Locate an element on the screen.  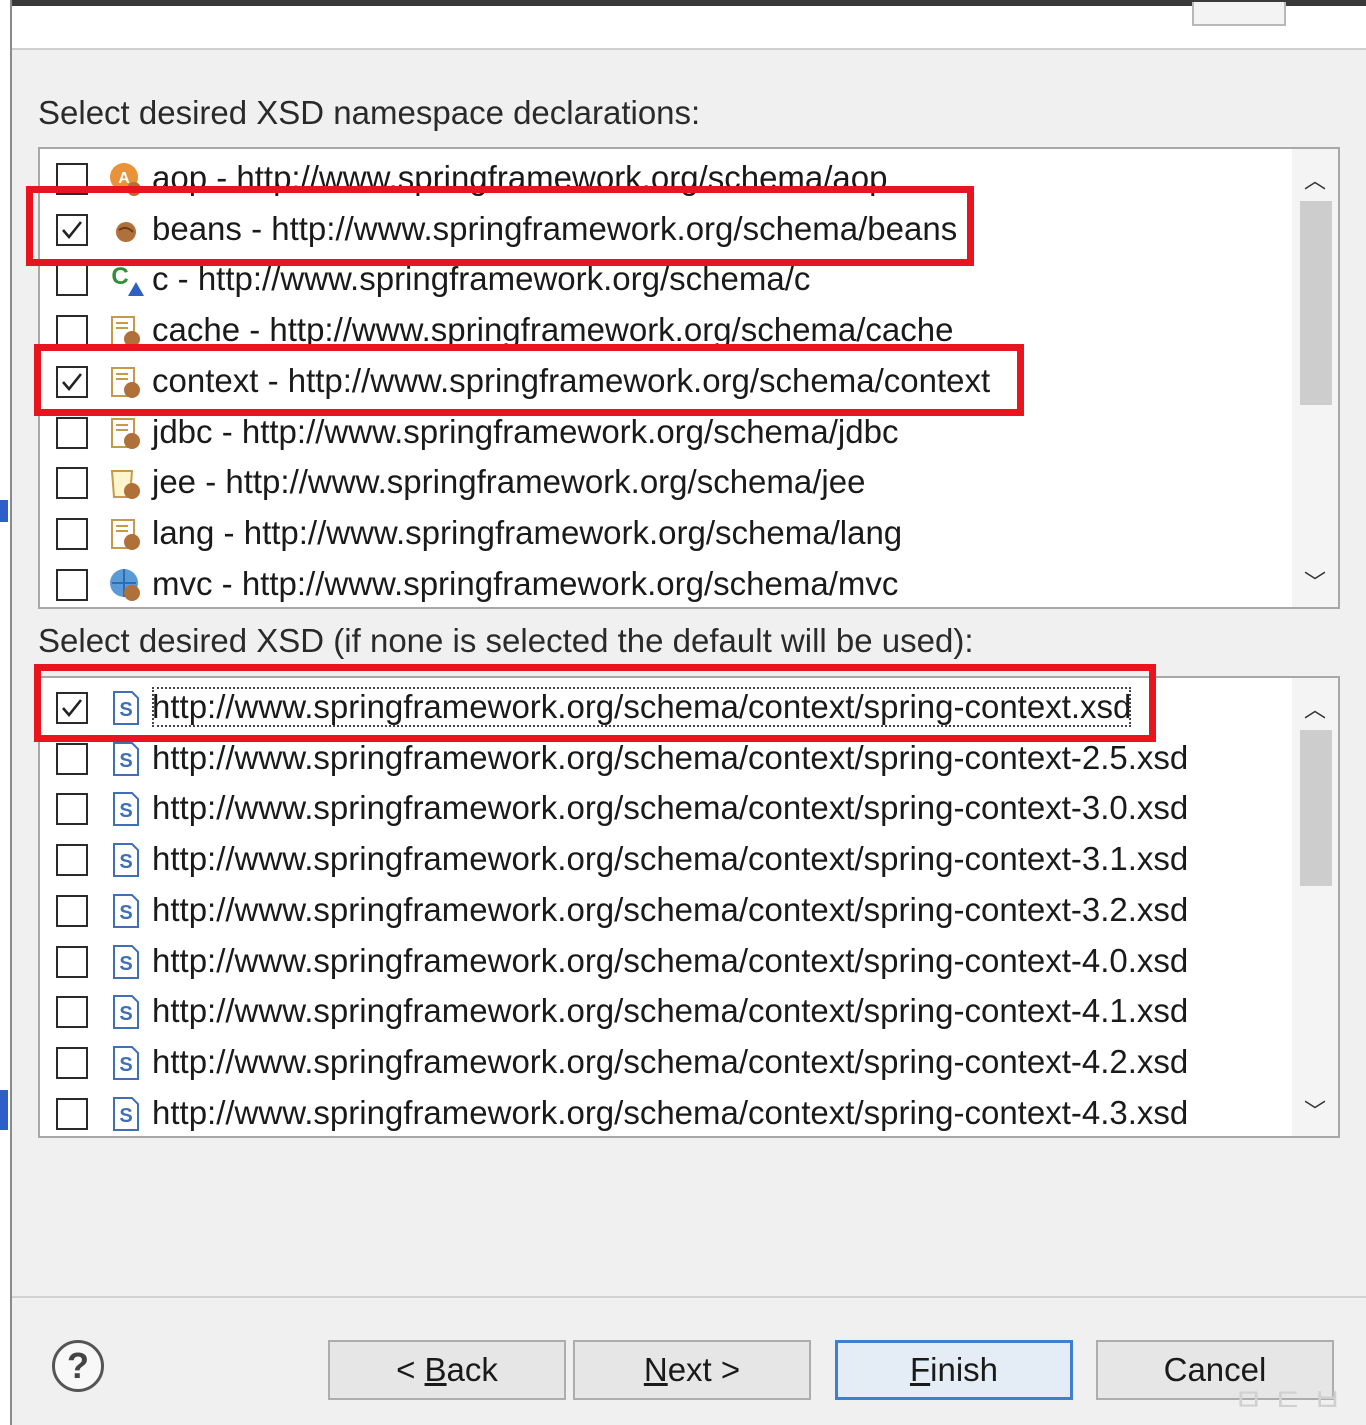
window-left-edge is located at coordinates (6, 712).